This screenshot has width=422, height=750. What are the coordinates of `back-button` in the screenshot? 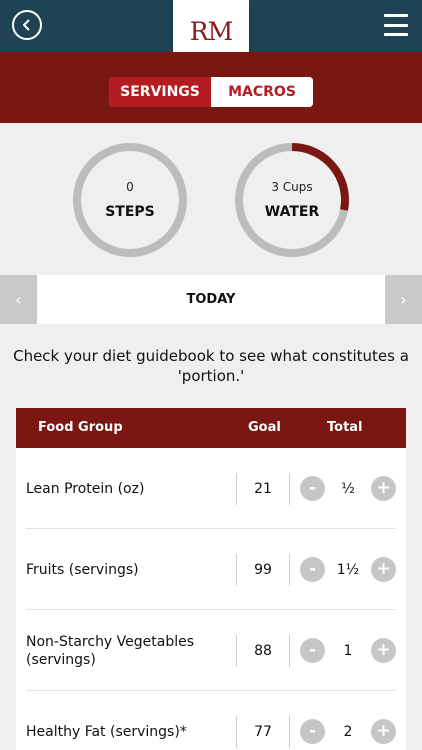 It's located at (27, 25).